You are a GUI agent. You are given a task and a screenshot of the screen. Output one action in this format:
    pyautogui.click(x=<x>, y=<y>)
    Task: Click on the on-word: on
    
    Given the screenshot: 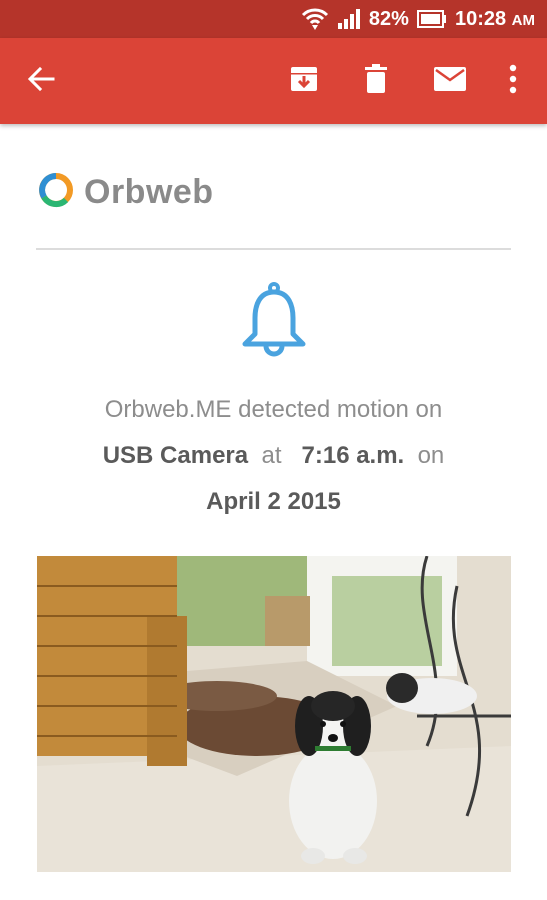 What is the action you would take?
    pyautogui.click(x=431, y=455)
    